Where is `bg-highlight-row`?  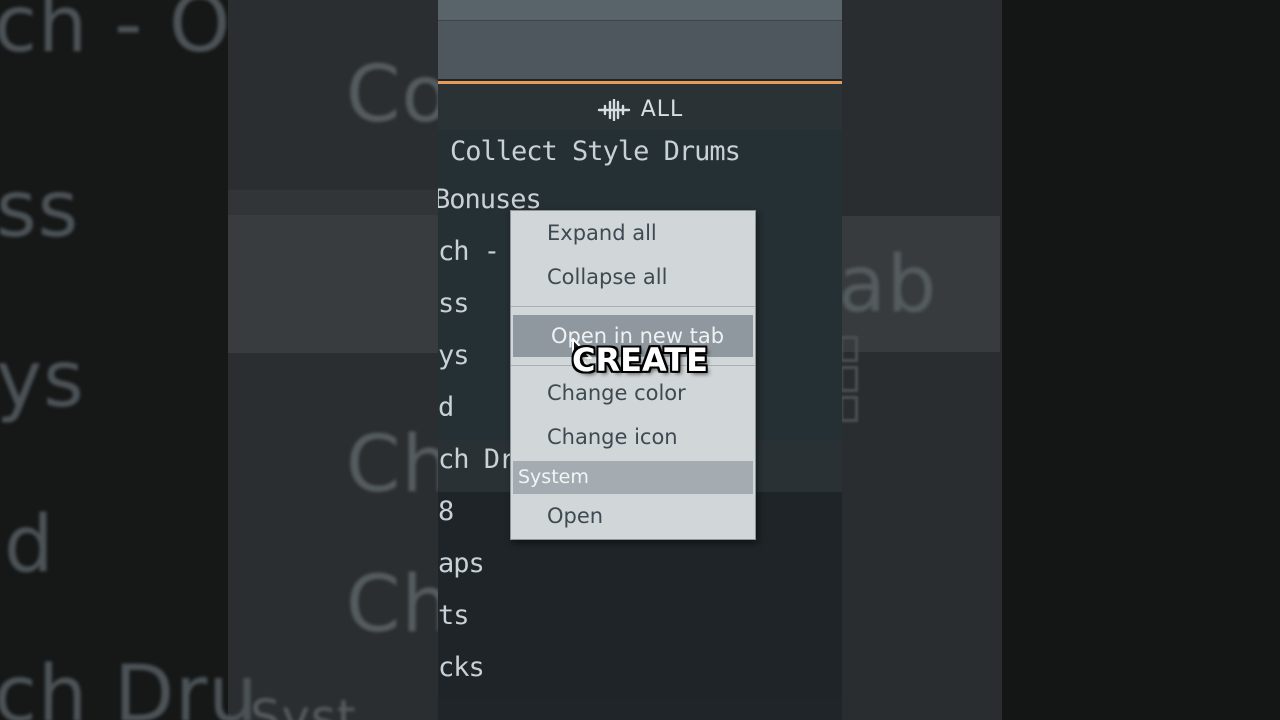
bg-highlight-row is located at coordinates (333, 284).